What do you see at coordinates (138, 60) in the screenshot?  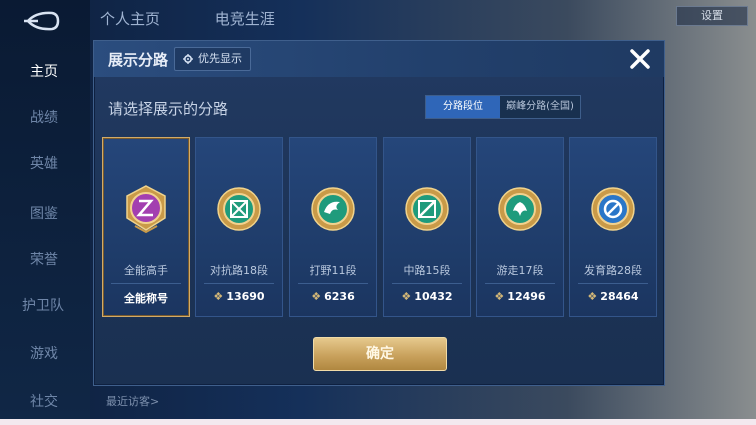 I see `dialog-title: 展示分路` at bounding box center [138, 60].